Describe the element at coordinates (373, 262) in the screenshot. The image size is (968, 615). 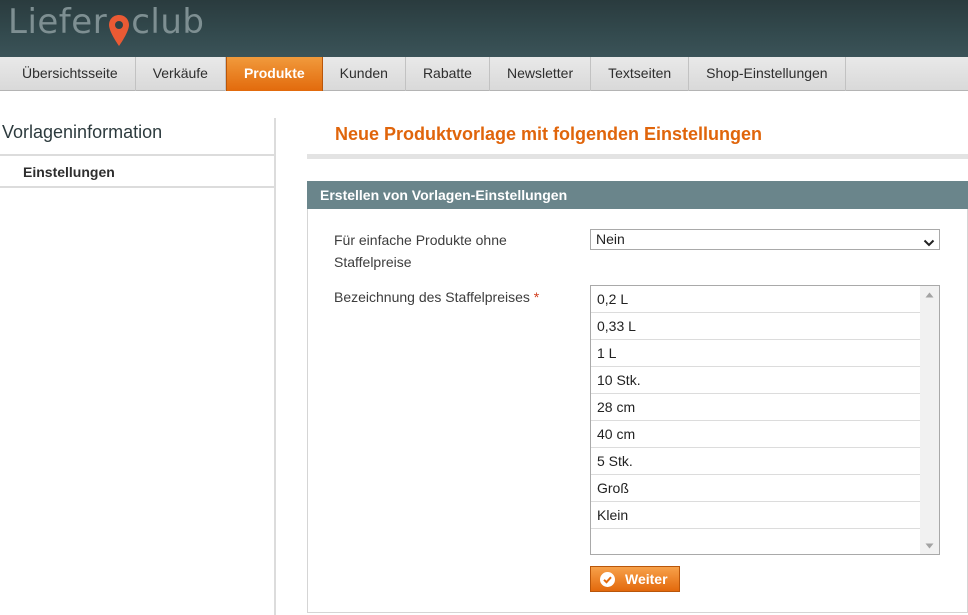
I see `field-label-line: Staffelpreise` at that location.